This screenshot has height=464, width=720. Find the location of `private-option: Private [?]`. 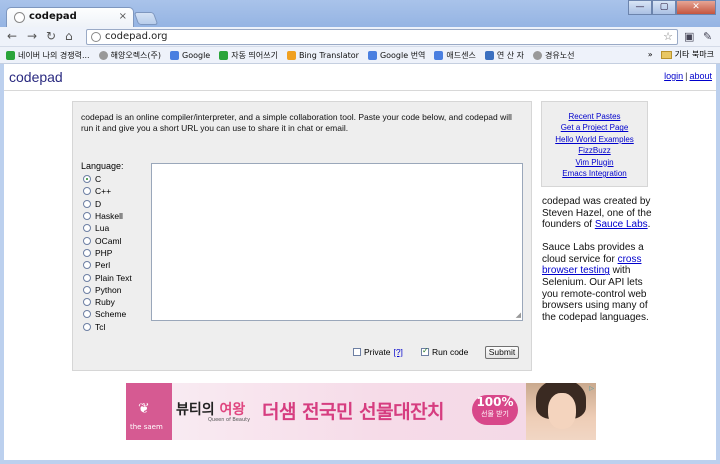

private-option: Private [?] is located at coordinates (378, 352).